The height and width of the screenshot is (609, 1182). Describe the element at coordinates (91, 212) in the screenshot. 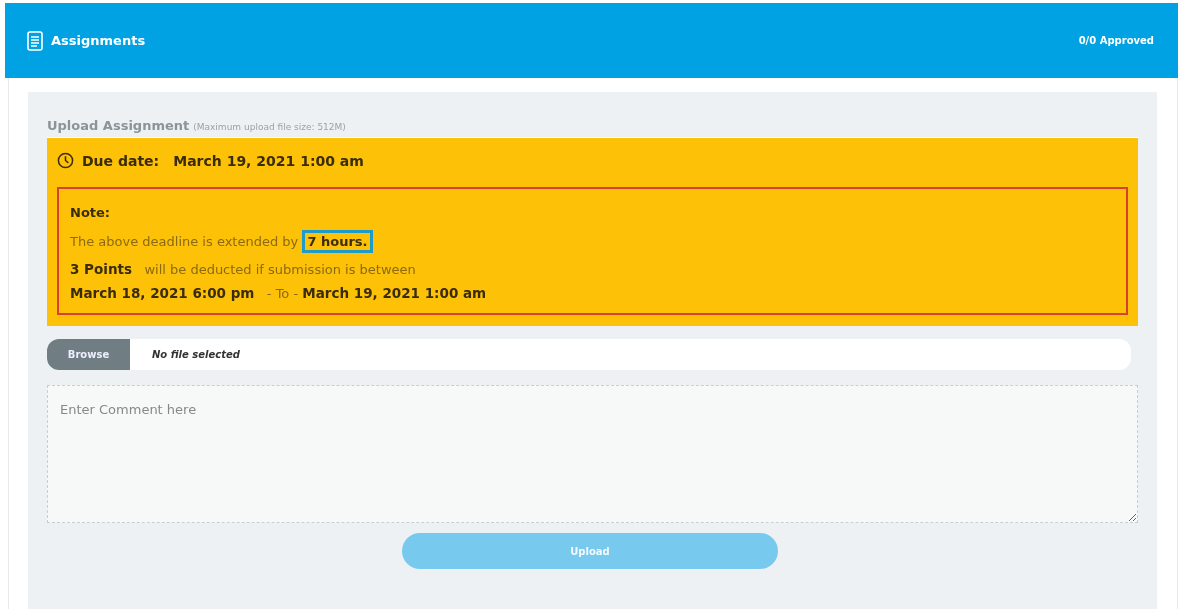

I see `note-title: Note:` at that location.